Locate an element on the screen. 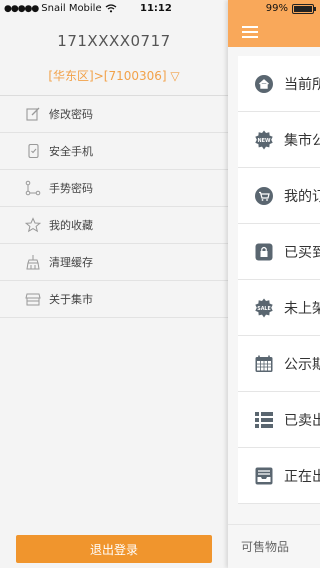 The image size is (320, 568). nav-label: 已卖出 is located at coordinates (302, 420).